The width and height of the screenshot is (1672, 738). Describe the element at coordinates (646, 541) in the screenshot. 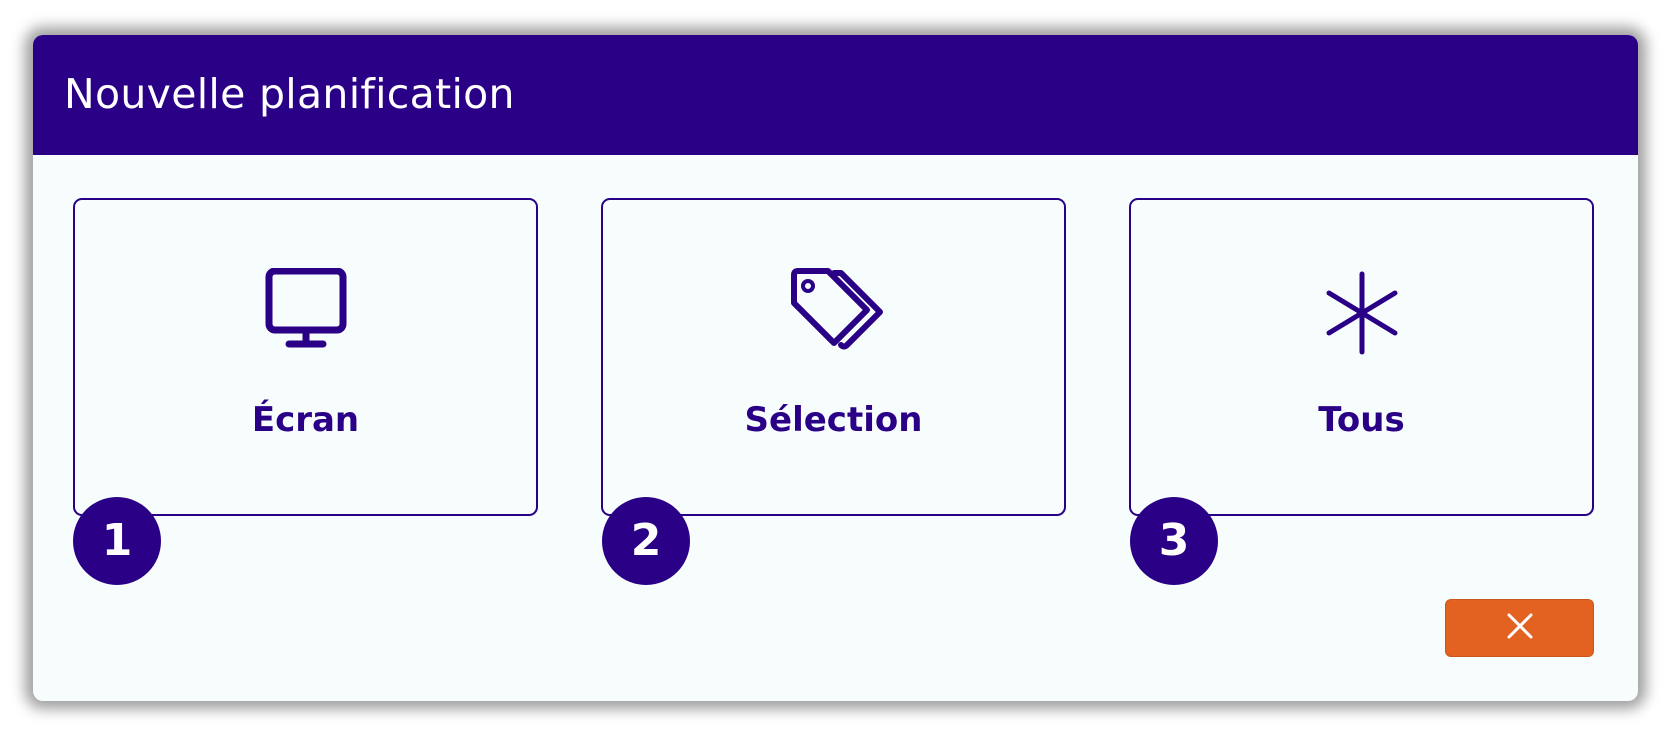

I see `step-badge-2: 2` at that location.